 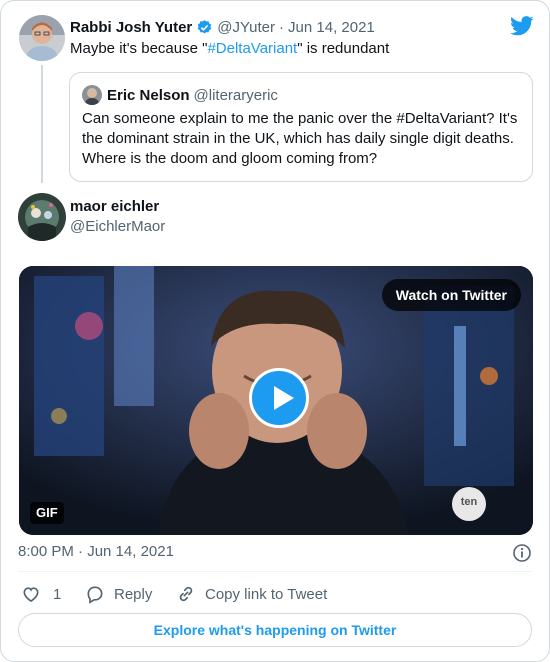 What do you see at coordinates (236, 95) in the screenshot?
I see `quoted-author-handle: @literaryeric` at bounding box center [236, 95].